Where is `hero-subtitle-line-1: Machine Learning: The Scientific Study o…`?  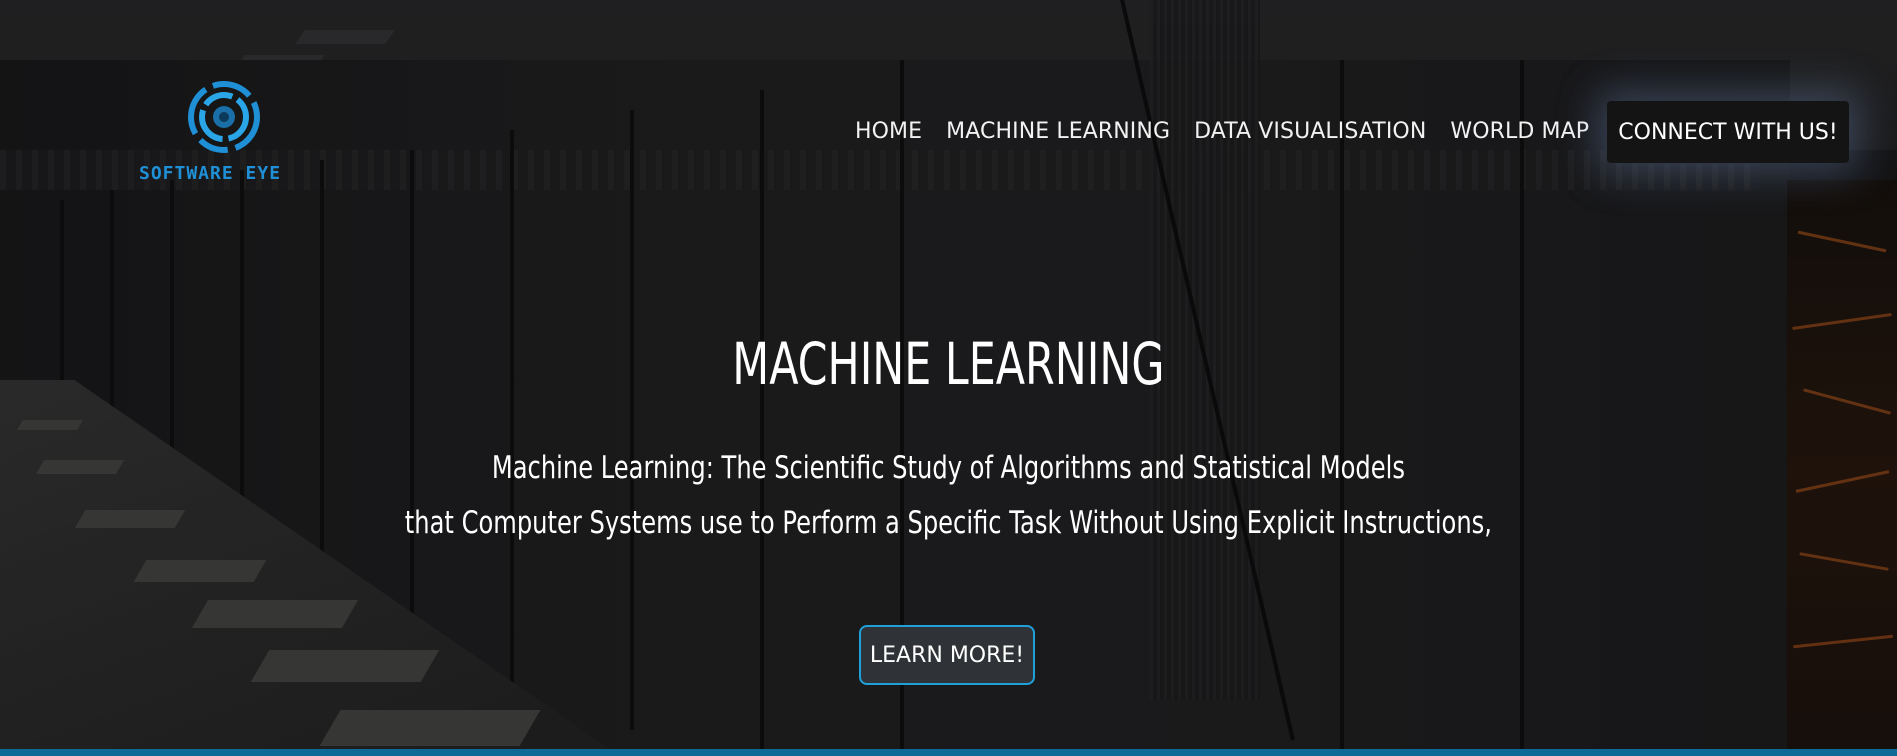 hero-subtitle-line-1: Machine Learning: The Scientific Study o… is located at coordinates (948, 468).